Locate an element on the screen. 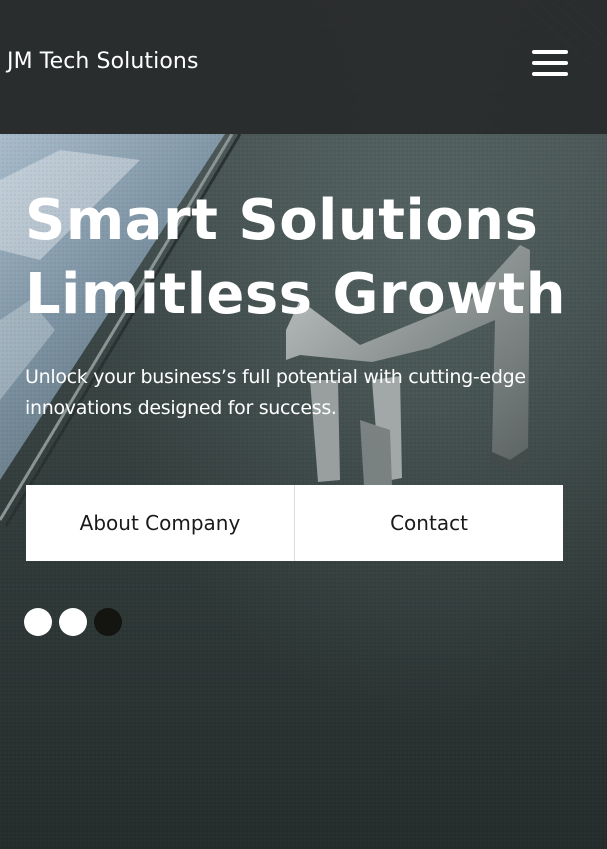 This screenshot has height=849, width=607. brand-name: JM Tech Solutions is located at coordinates (103, 61).